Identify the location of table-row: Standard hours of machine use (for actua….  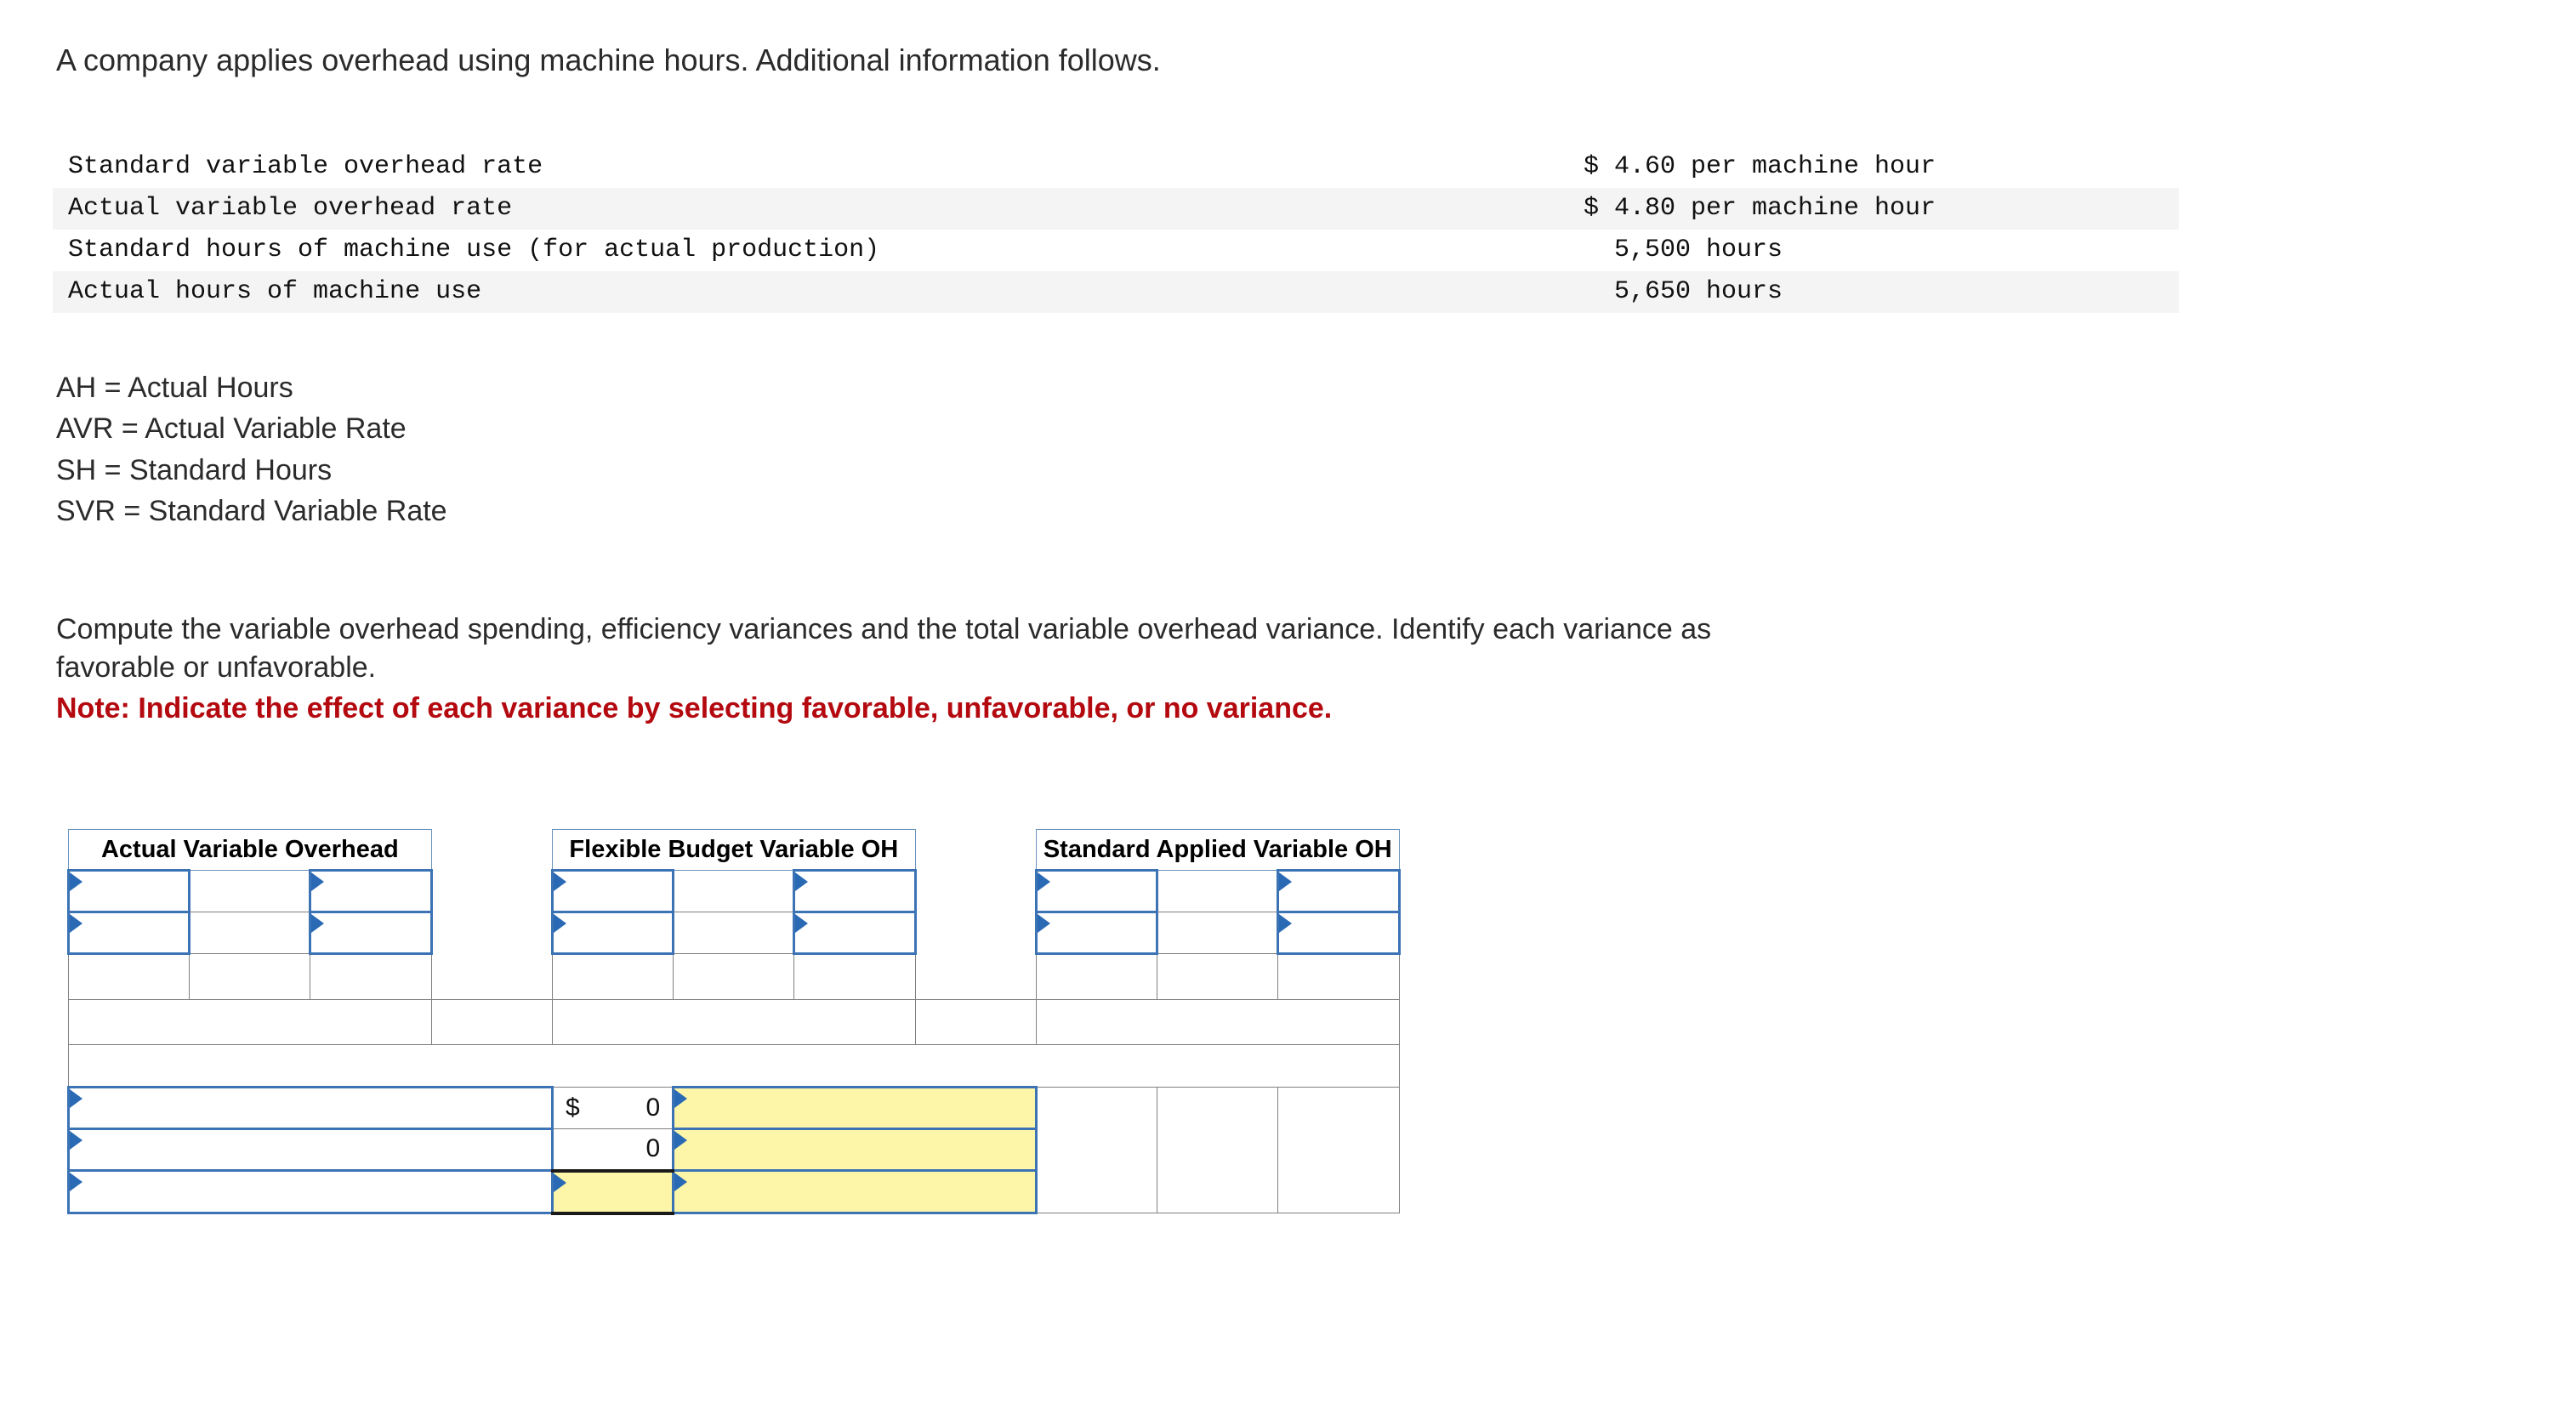
(1116, 250).